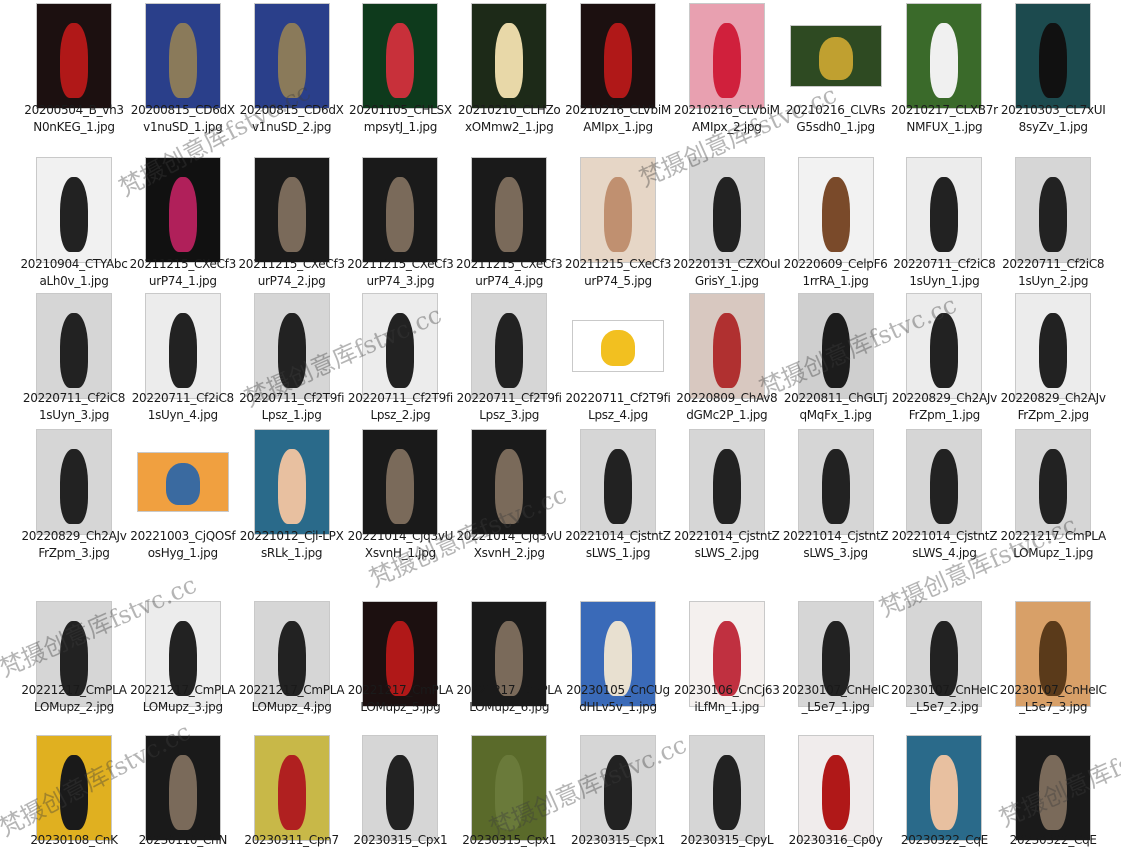  I want to click on file-name: 20220811_ChGLTjqMqFx_1.jpg, so click(835, 406).